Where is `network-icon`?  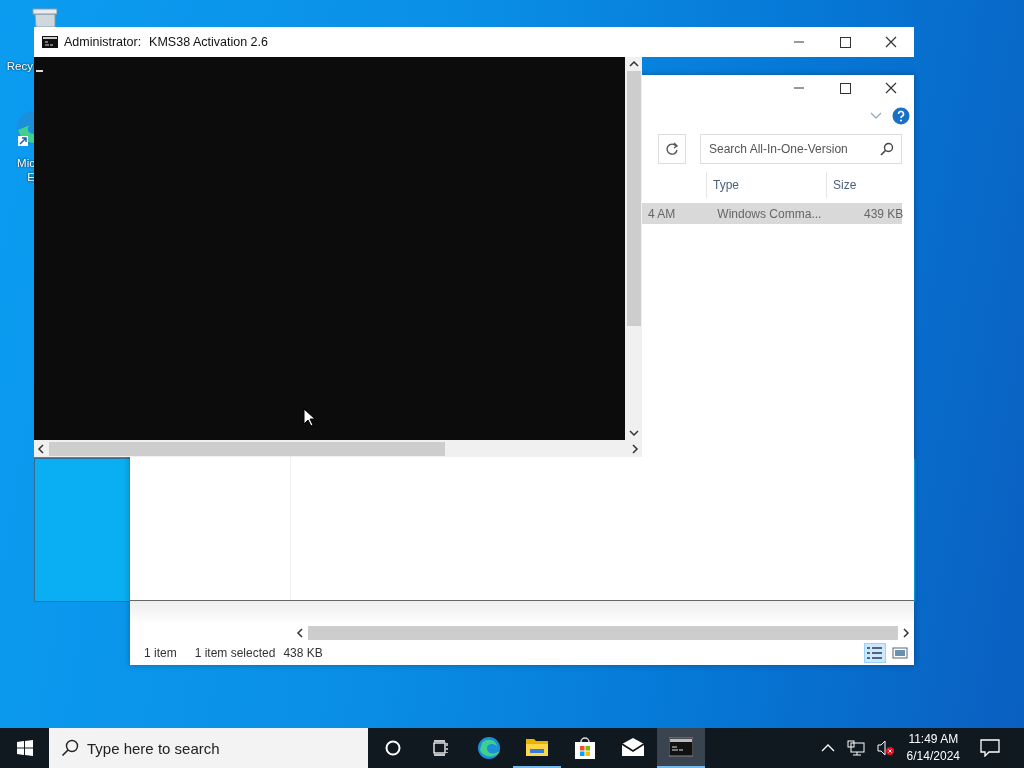
network-icon is located at coordinates (855, 748).